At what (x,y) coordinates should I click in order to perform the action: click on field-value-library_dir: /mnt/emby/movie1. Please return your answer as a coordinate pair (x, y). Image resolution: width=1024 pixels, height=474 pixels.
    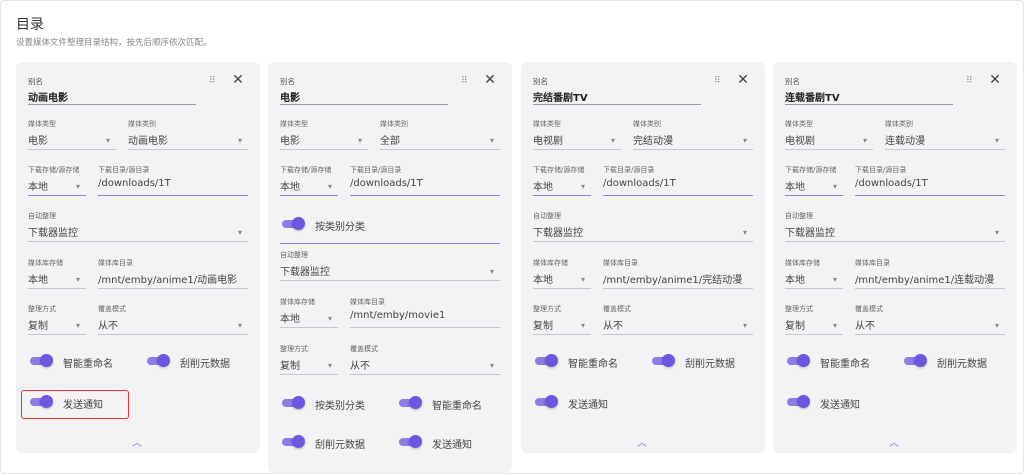
    Looking at the image, I should click on (425, 315).